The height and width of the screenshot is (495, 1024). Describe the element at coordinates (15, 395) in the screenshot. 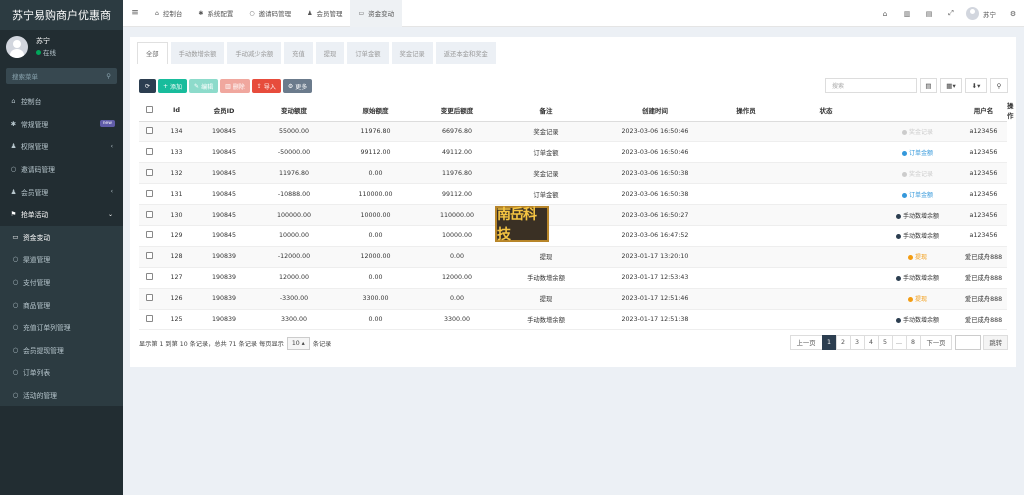

I see `menu-icon: ○` at that location.